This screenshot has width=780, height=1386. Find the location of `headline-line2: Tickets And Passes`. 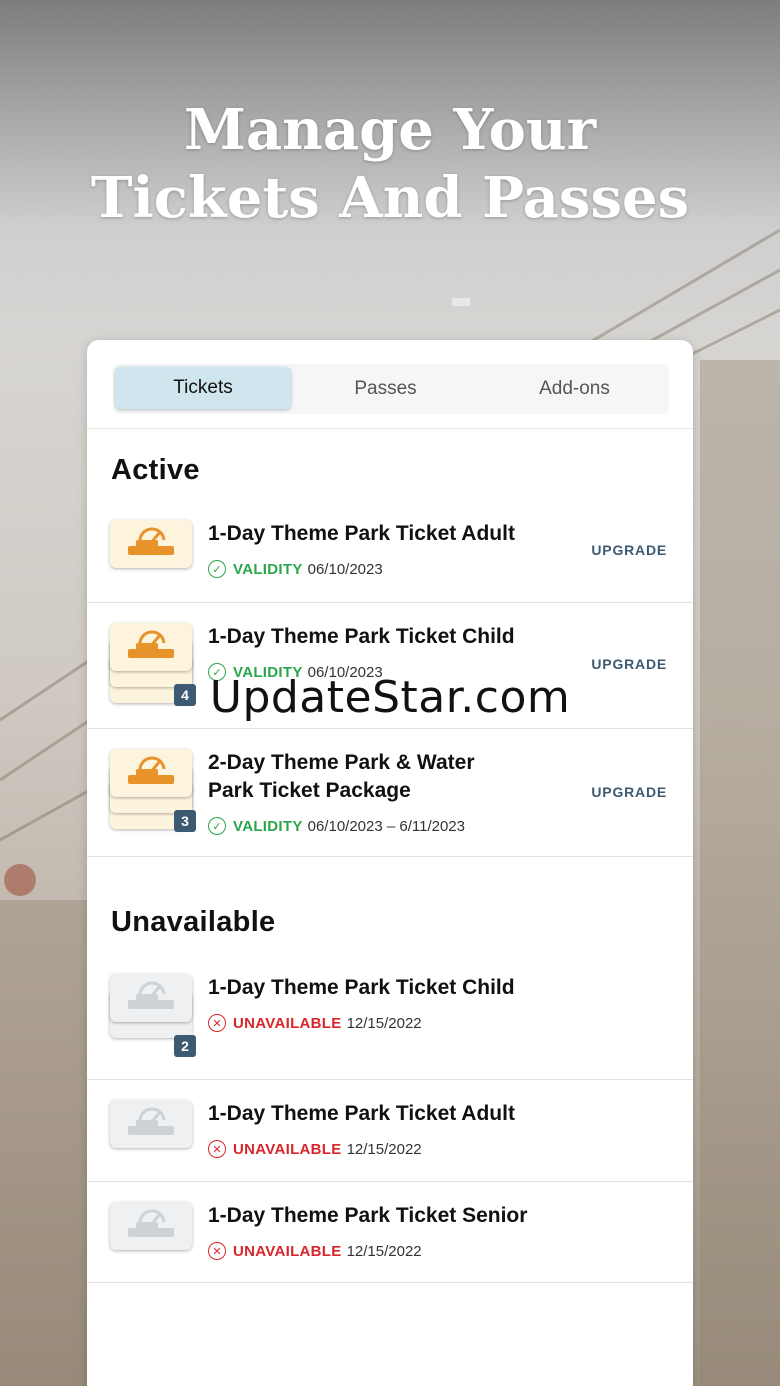

headline-line2: Tickets And Passes is located at coordinates (390, 198).